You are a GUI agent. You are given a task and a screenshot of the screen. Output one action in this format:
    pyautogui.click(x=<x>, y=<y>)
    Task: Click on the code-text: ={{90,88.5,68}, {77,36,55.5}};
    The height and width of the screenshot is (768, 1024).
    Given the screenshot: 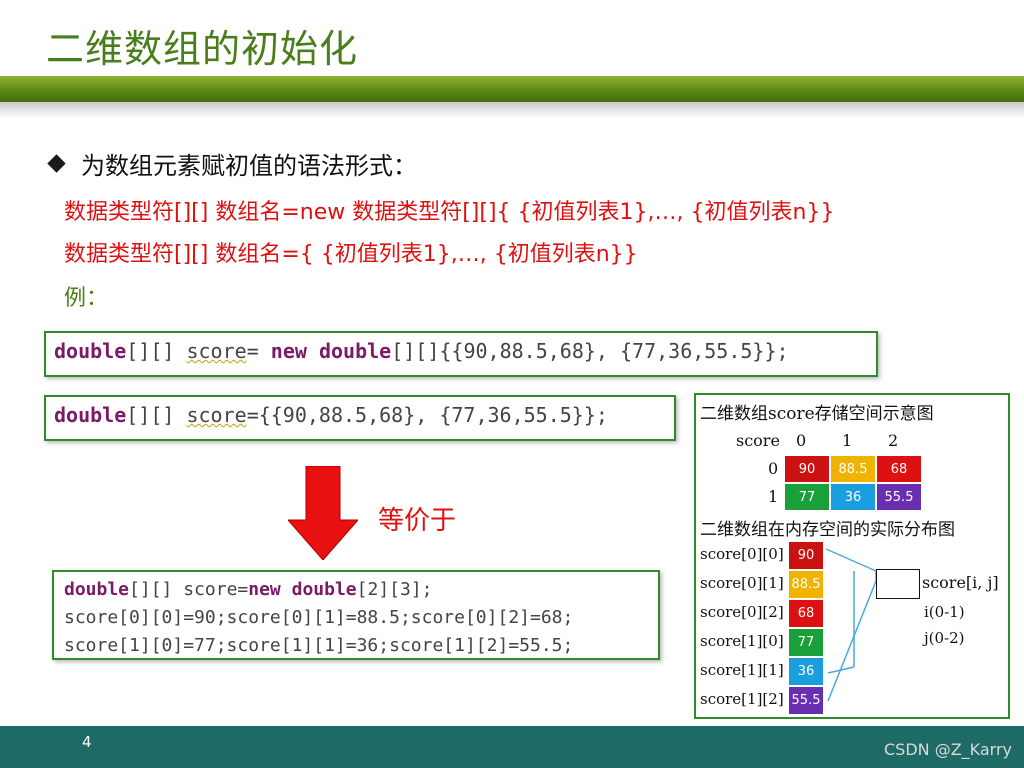 What is the action you would take?
    pyautogui.click(x=427, y=415)
    